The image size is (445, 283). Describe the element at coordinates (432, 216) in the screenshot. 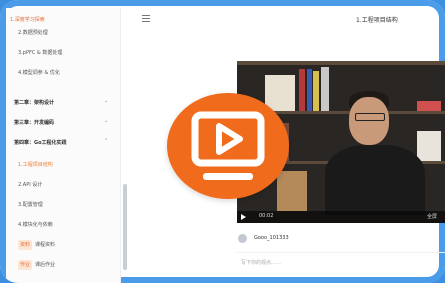

I see `fullscreen-button: 全屏` at that location.